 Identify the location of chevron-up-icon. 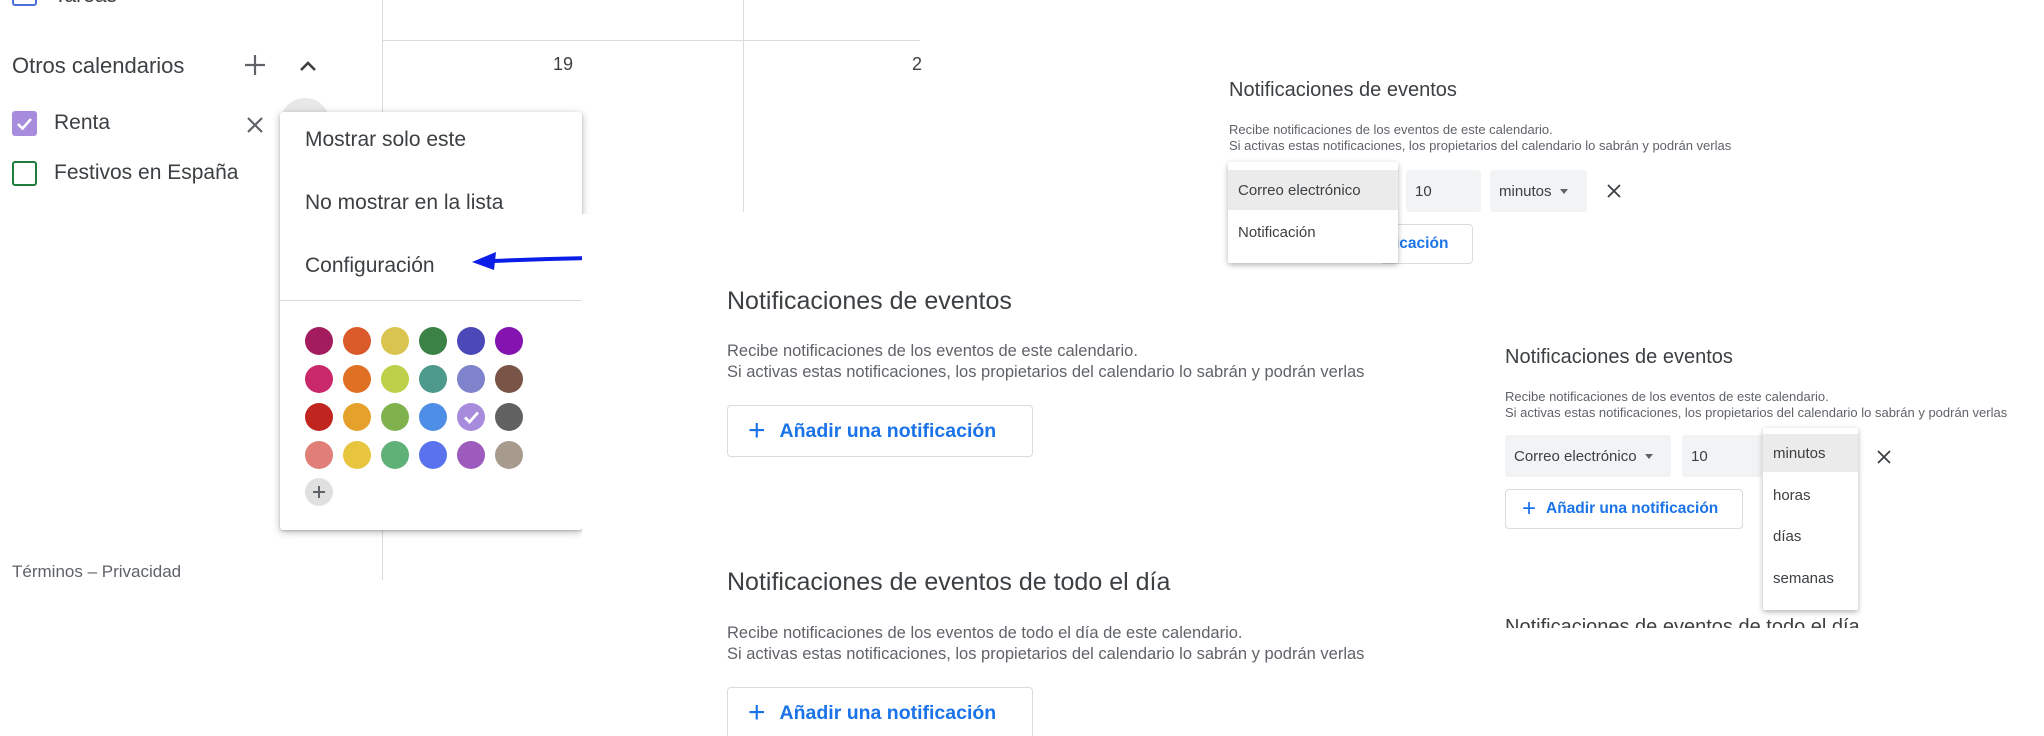
(308, 66).